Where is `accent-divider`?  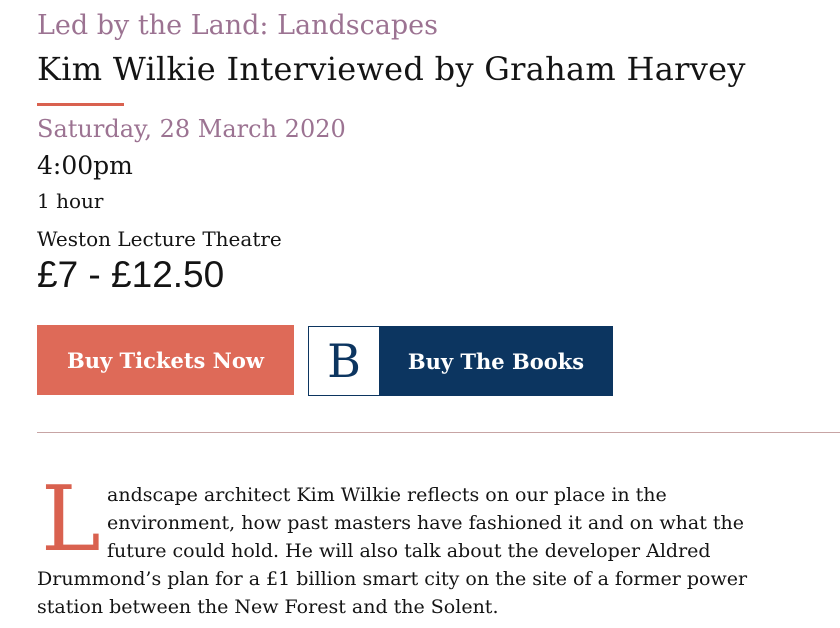
accent-divider is located at coordinates (80, 104).